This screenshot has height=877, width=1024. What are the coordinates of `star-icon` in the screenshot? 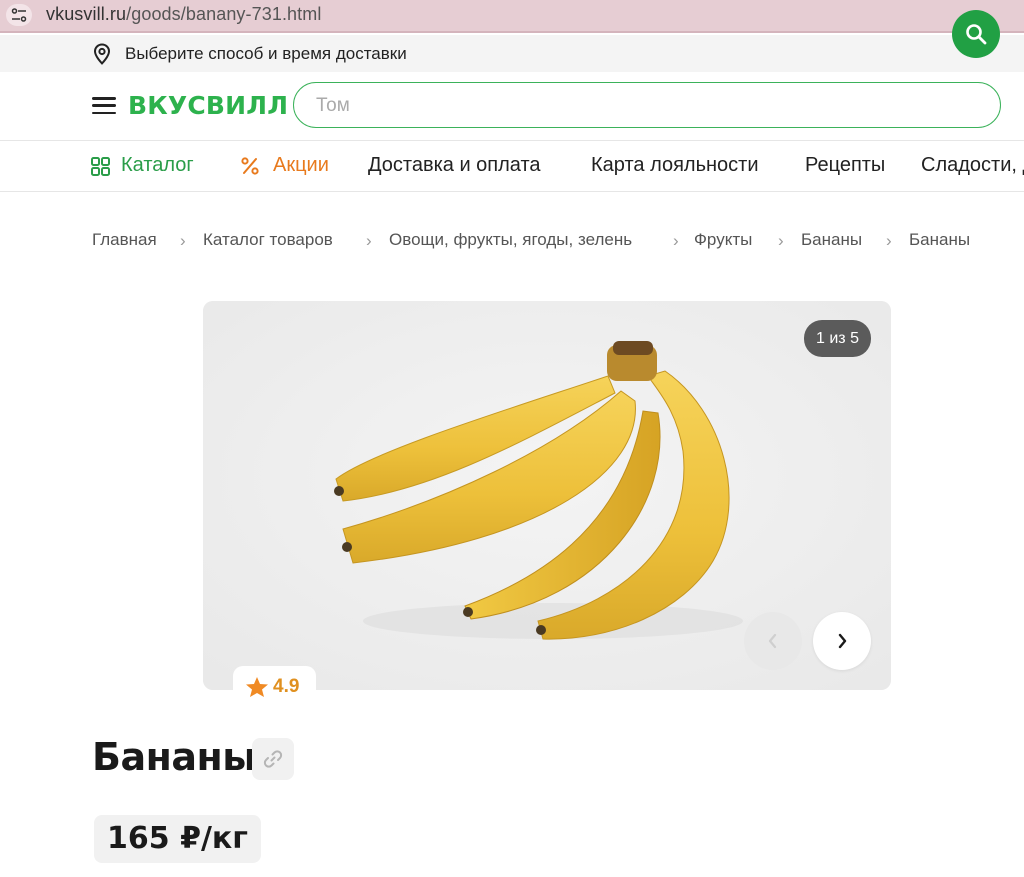 It's located at (257, 687).